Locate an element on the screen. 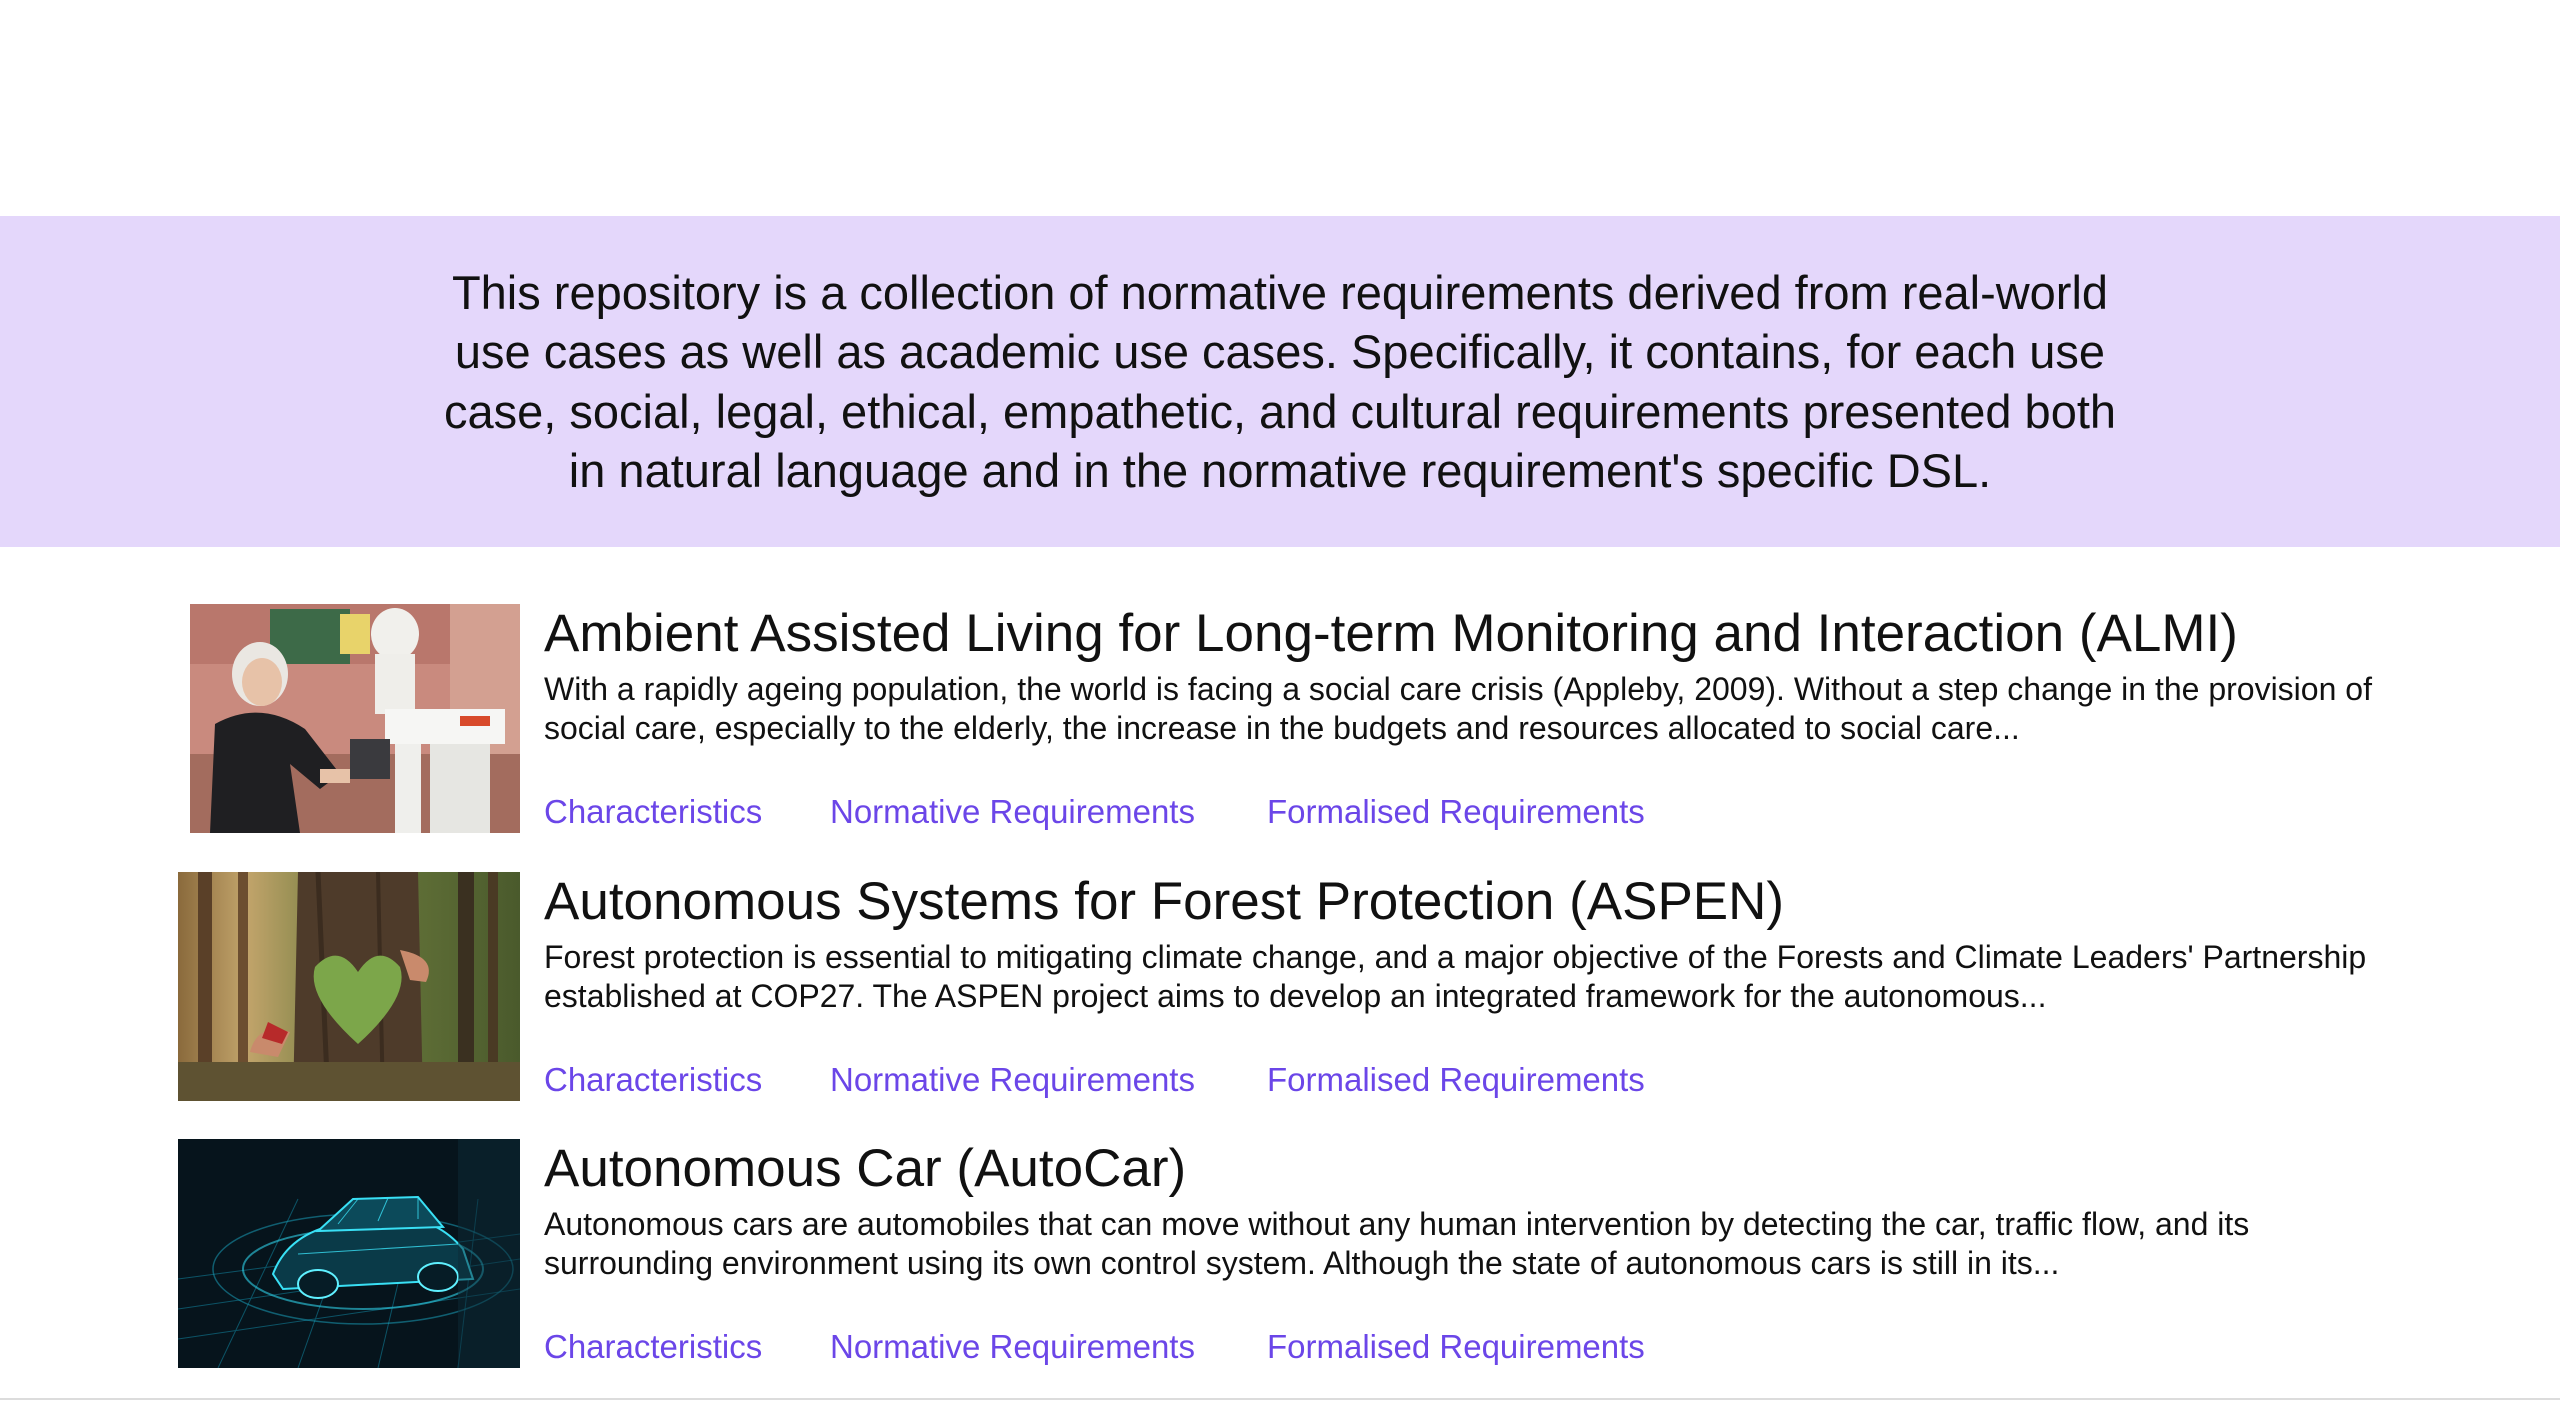 The height and width of the screenshot is (1402, 2560). tree-heart-image is located at coordinates (349, 986).